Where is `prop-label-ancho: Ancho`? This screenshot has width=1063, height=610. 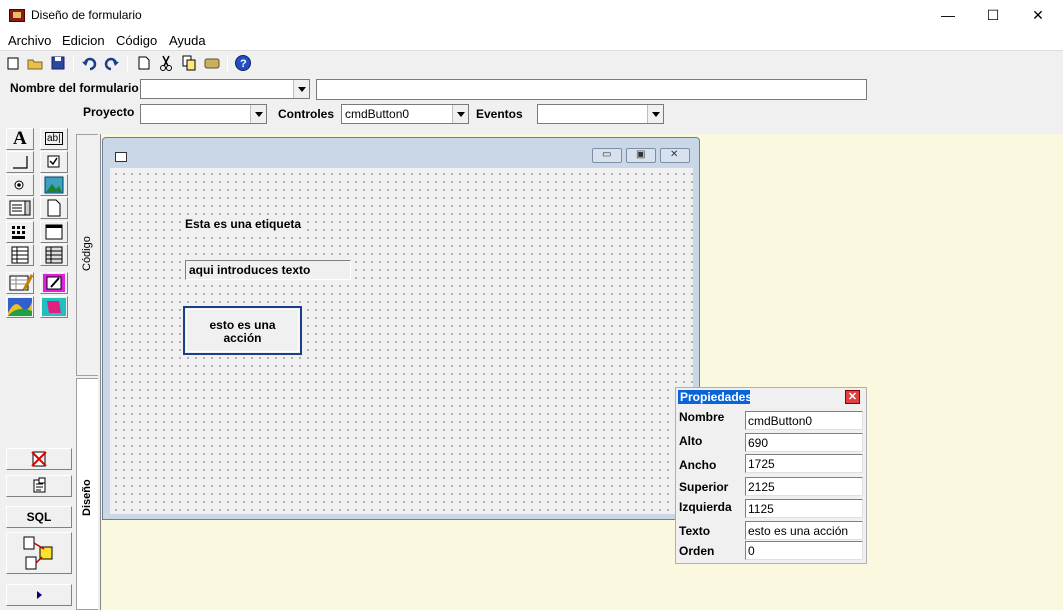 prop-label-ancho: Ancho is located at coordinates (698, 465).